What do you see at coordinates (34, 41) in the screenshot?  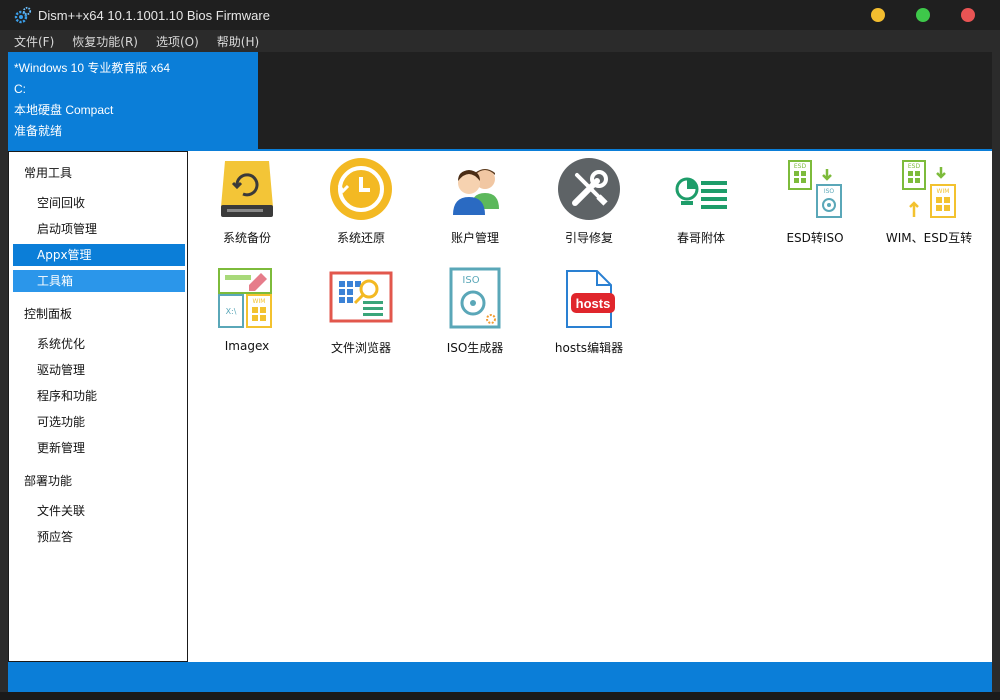 I see `menu-file: 文件(F)` at bounding box center [34, 41].